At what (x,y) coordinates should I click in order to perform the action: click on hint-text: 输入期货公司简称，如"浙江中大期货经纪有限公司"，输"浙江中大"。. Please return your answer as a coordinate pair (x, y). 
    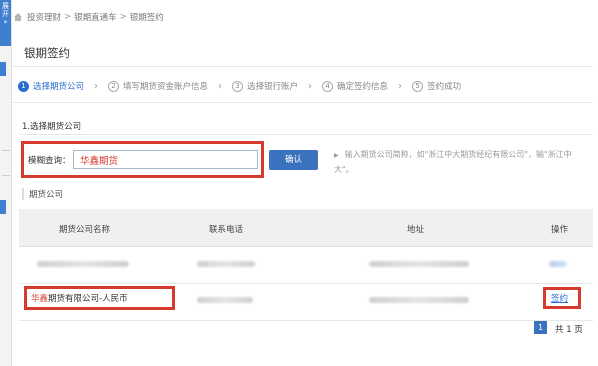
    Looking at the image, I should click on (453, 162).